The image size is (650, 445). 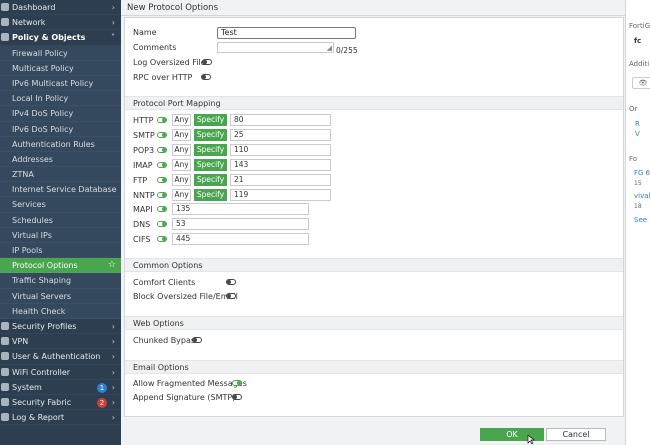 What do you see at coordinates (374, 103) in the screenshot?
I see `section-protocol-port-mapping: Protocol Port Mapping` at bounding box center [374, 103].